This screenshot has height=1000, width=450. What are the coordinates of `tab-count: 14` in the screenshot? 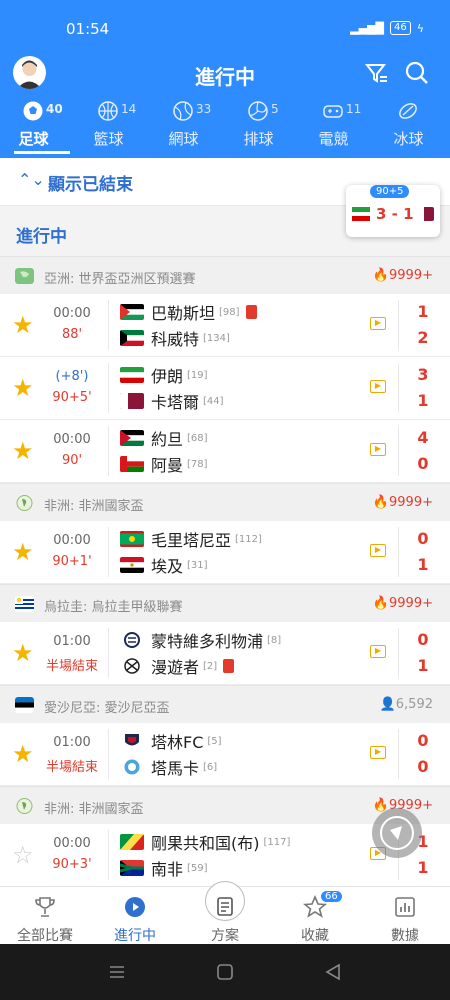 It's located at (129, 109).